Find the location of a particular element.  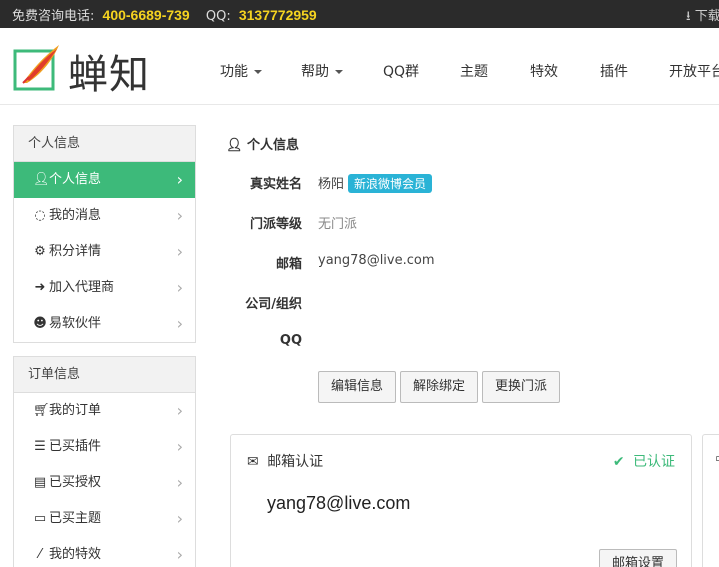

real-name-label: 真实姓名 is located at coordinates (275, 184).